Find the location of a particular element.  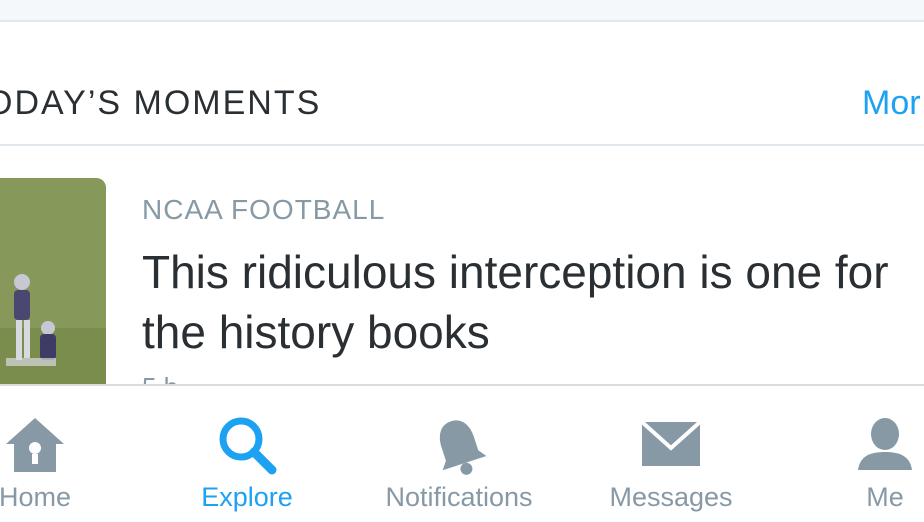

home-icon is located at coordinates (35, 447).